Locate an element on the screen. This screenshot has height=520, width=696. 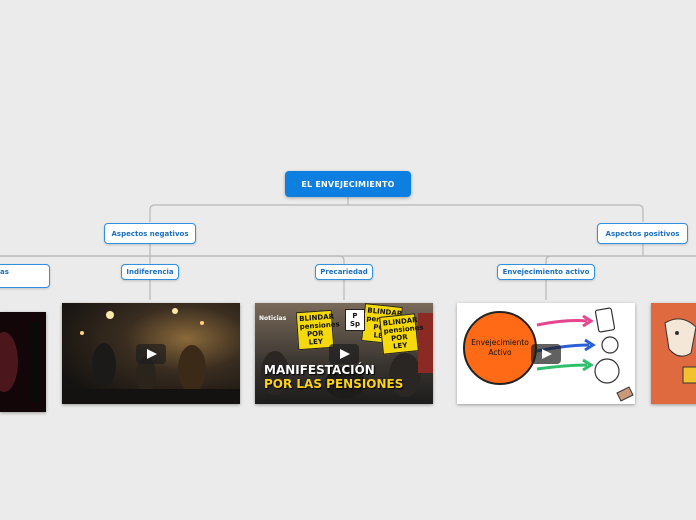
dark-scene-image is located at coordinates (23, 362).